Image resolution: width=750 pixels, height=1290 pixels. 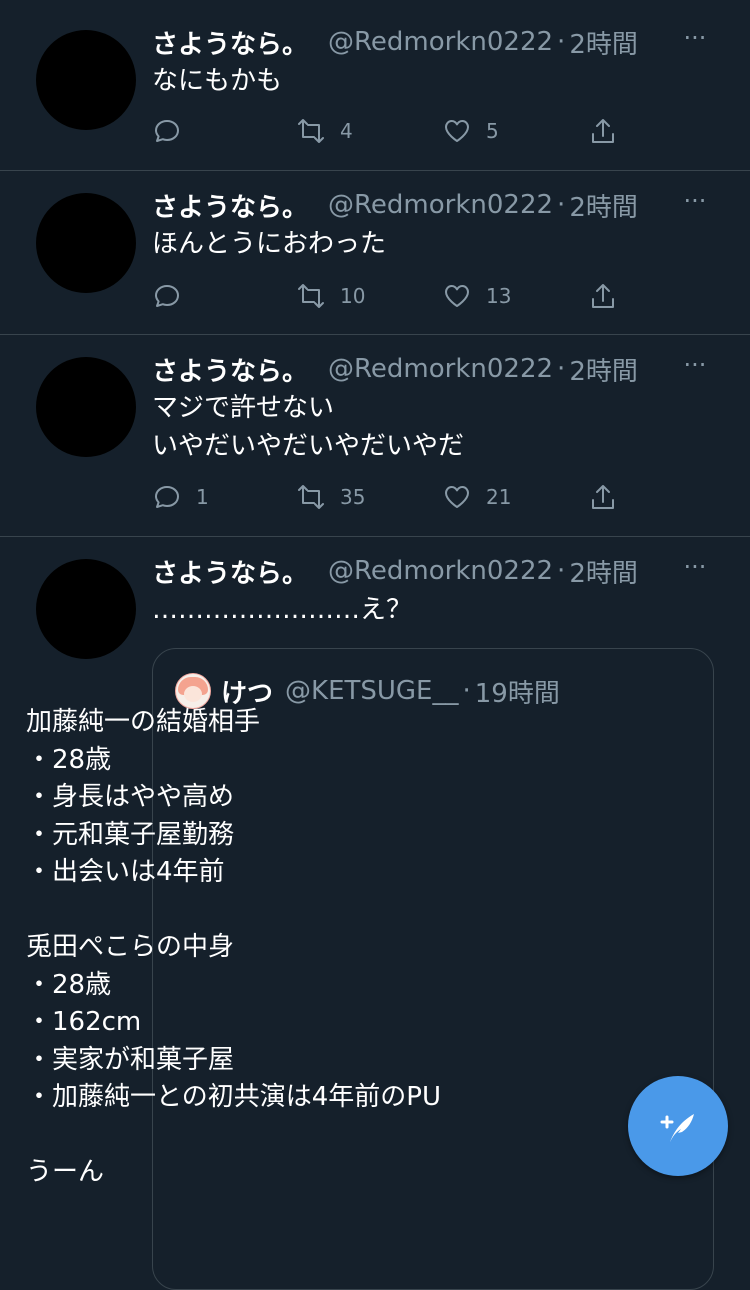 What do you see at coordinates (330, 296) in the screenshot?
I see `retweet-button: 10` at bounding box center [330, 296].